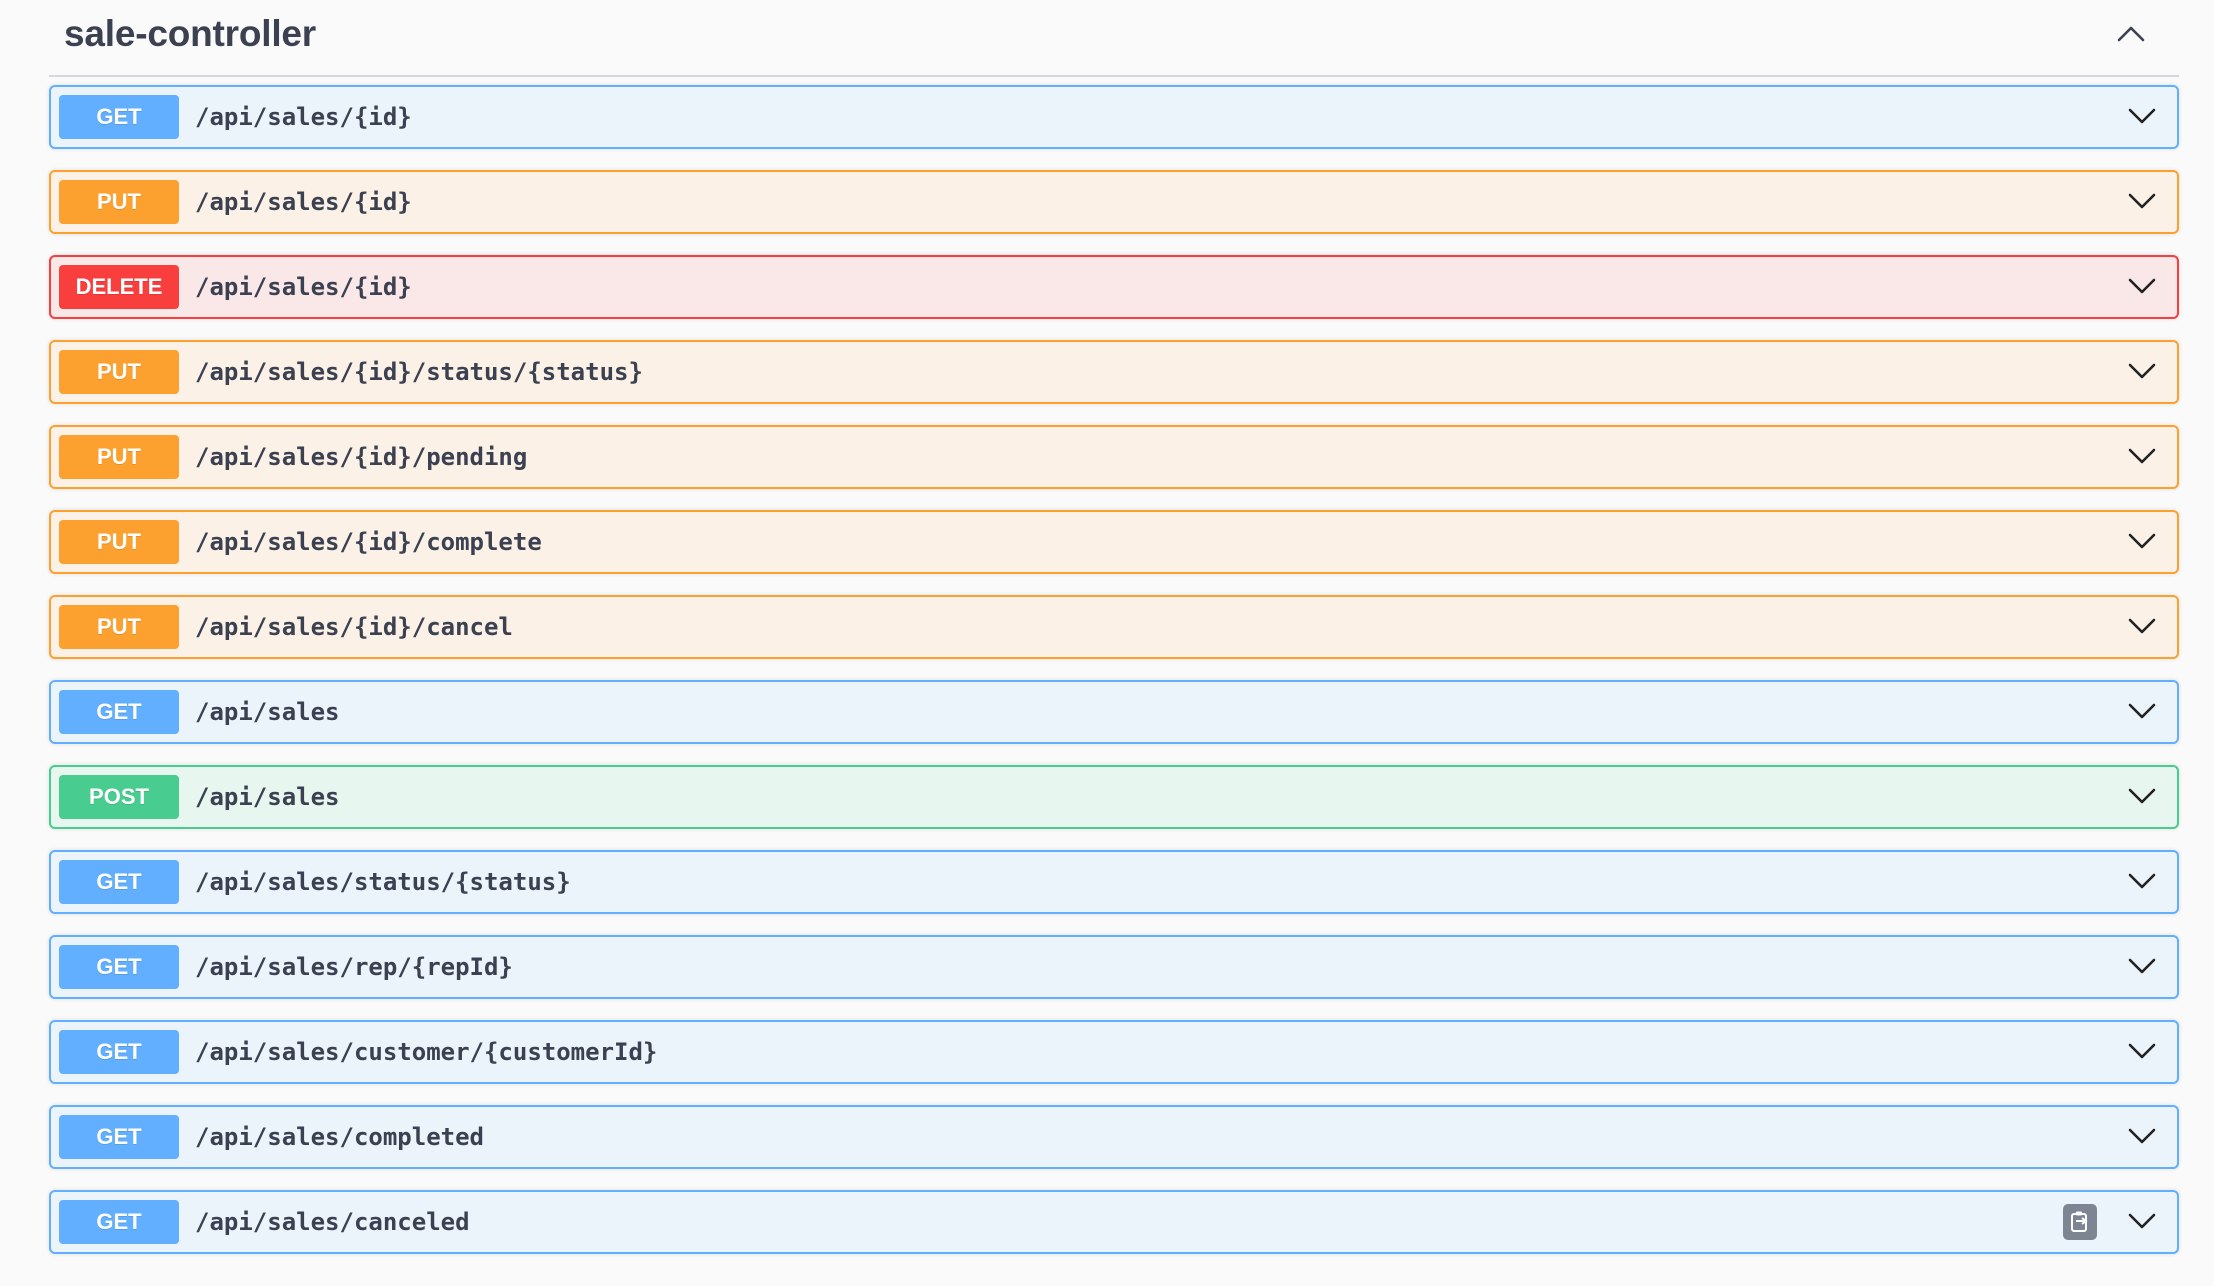 The width and height of the screenshot is (2214, 1286). Describe the element at coordinates (1114, 202) in the screenshot. I see `operation-row-put: PUT/api/sales/{id}` at that location.